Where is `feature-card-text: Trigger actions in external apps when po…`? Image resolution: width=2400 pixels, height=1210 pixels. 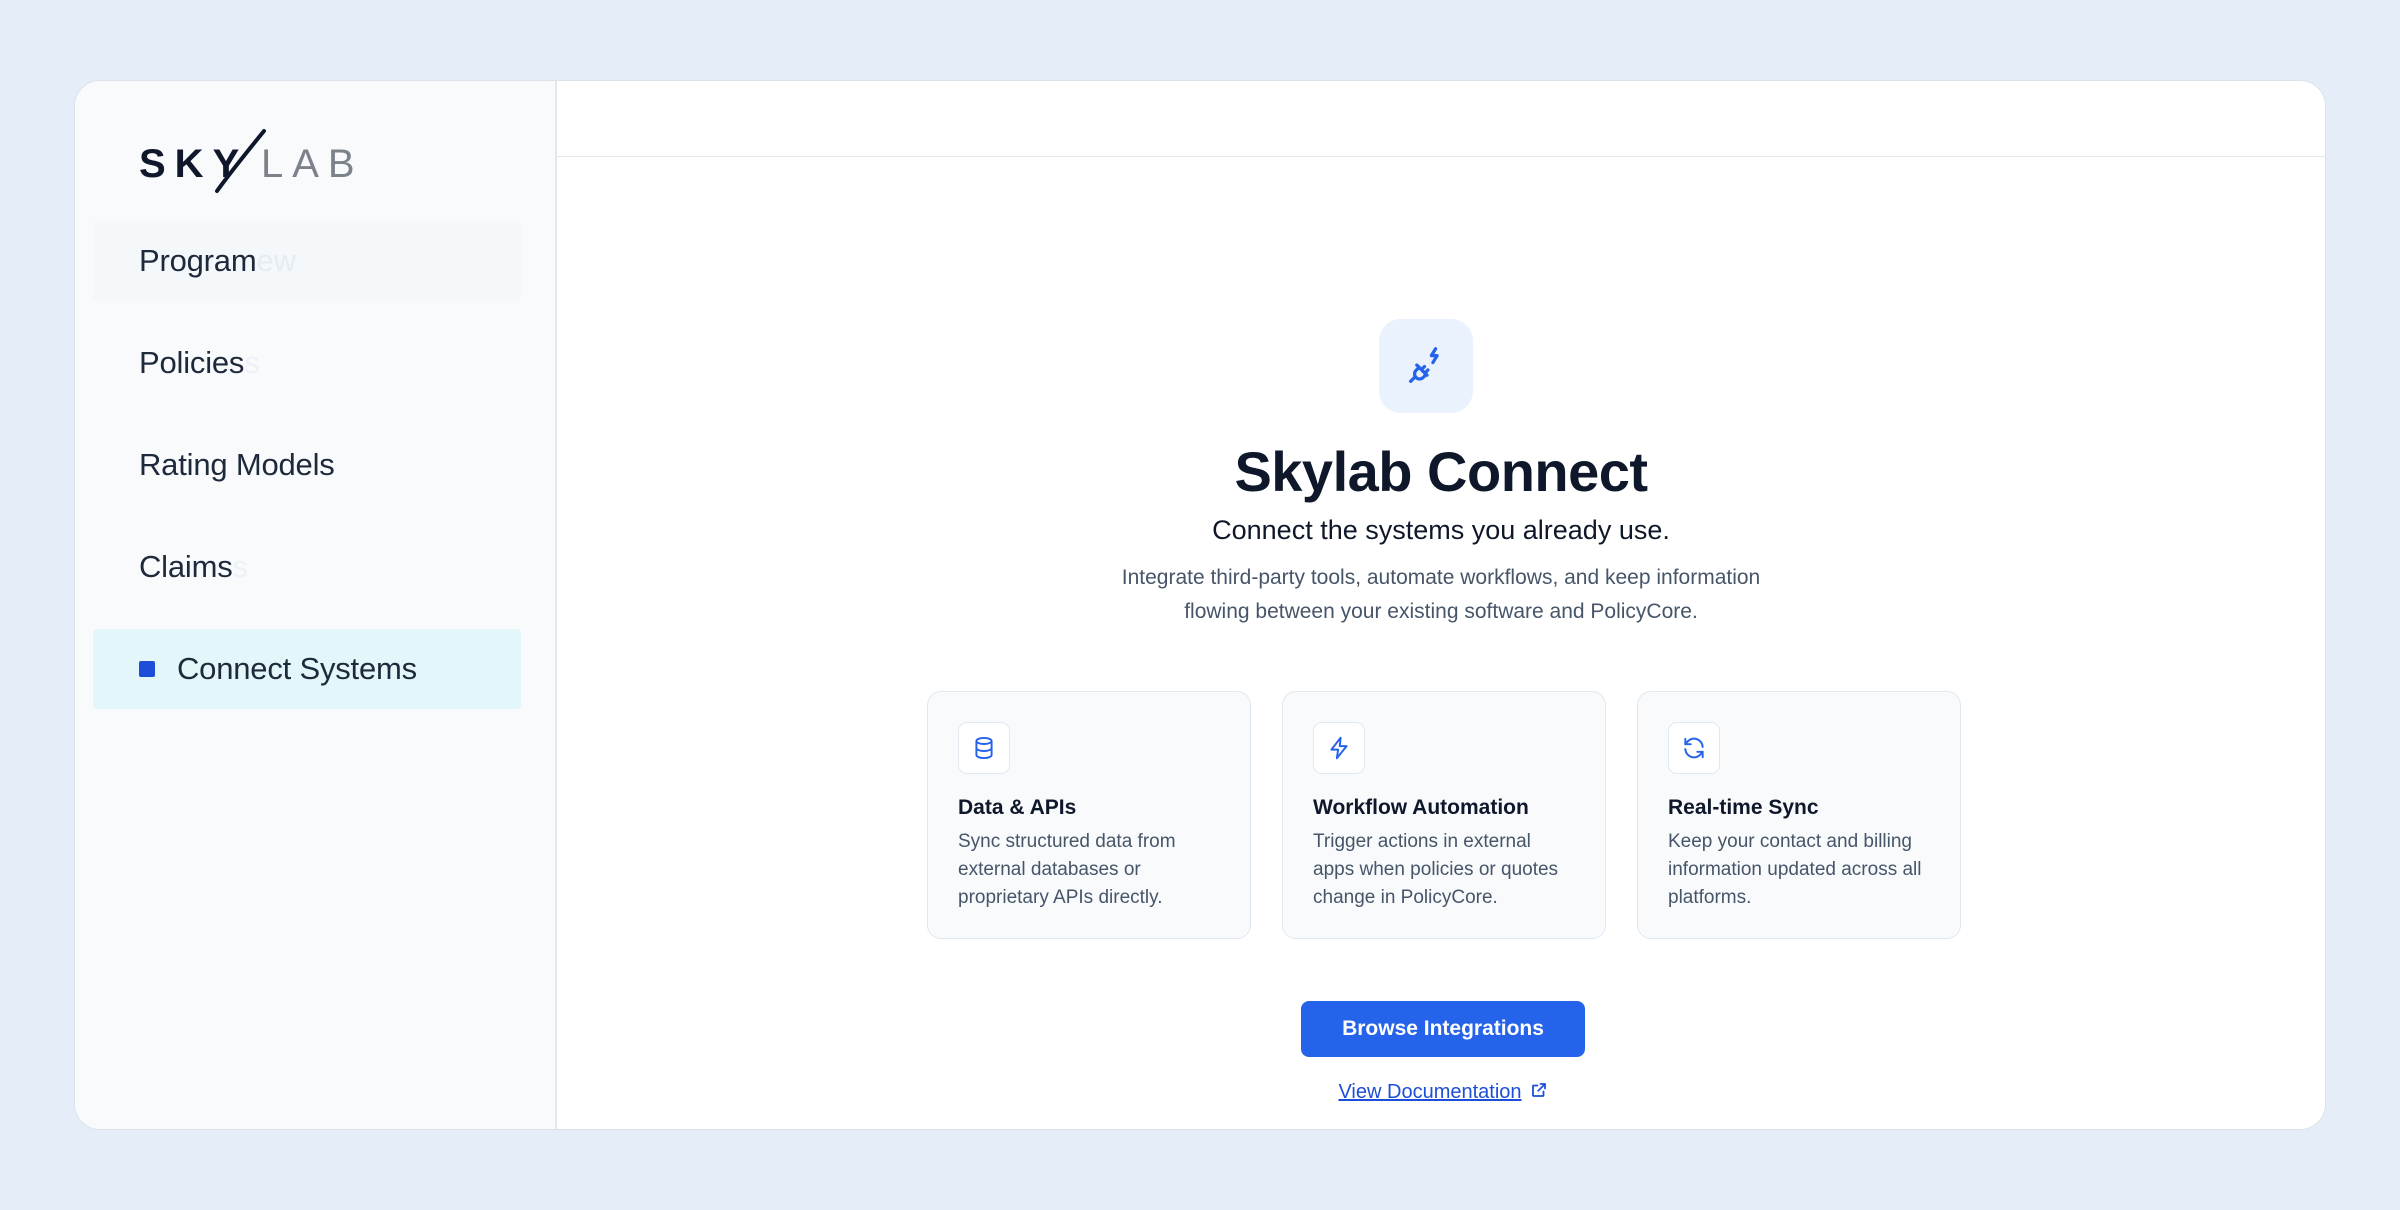 feature-card-text: Trigger actions in external apps when po… is located at coordinates (1444, 870).